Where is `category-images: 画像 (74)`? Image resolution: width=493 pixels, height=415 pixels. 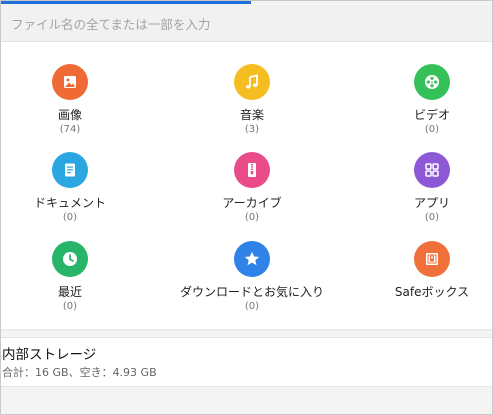
category-images: 画像 (74) is located at coordinates (75, 104).